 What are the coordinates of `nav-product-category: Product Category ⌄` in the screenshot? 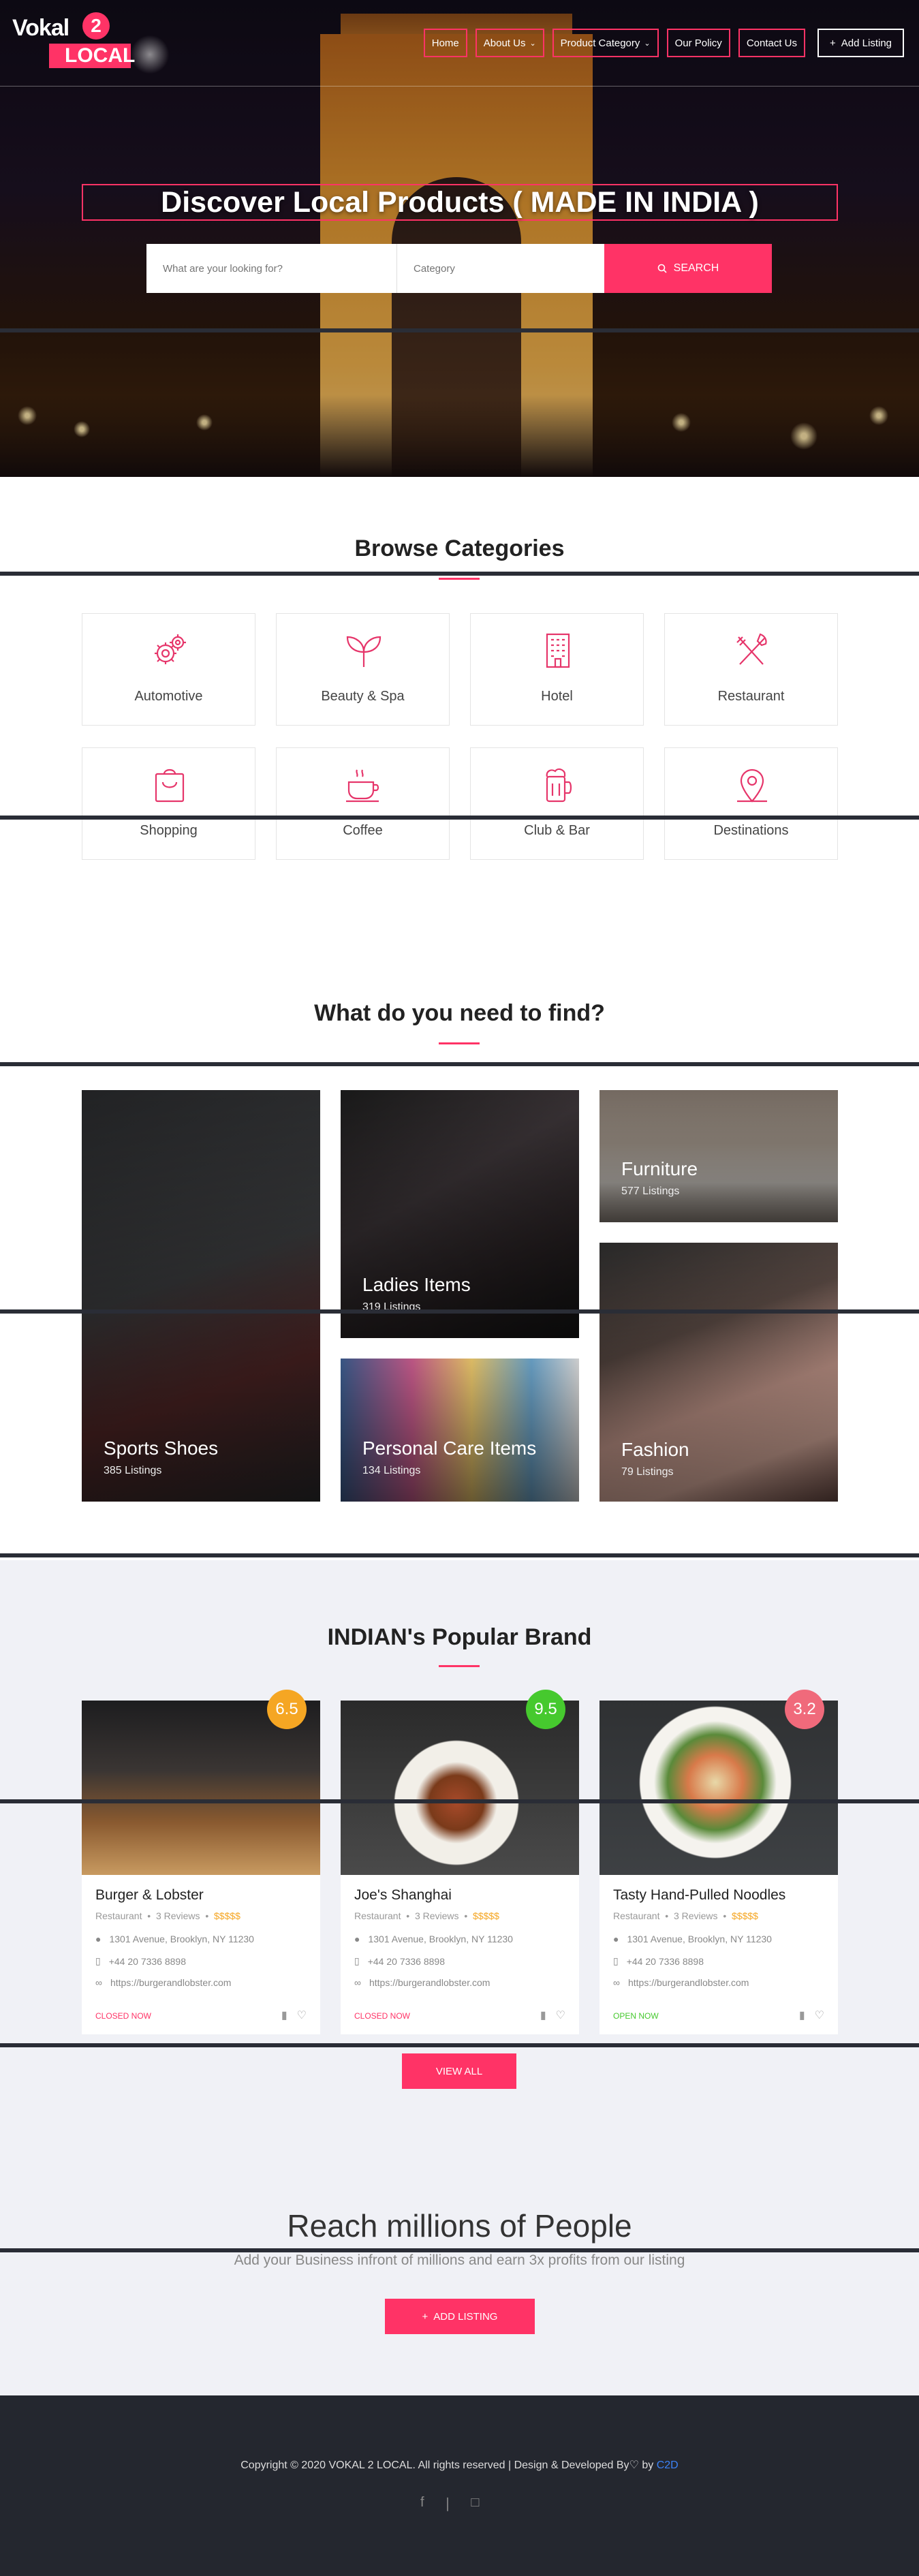 It's located at (605, 43).